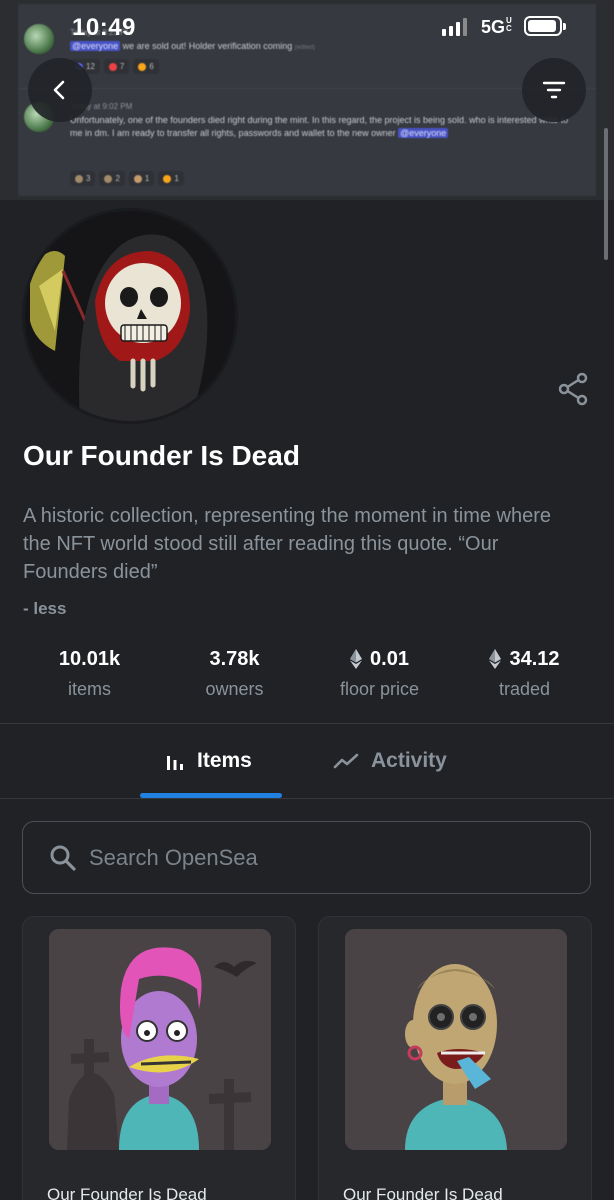  I want to click on reaper-skull-image, so click(130, 316).